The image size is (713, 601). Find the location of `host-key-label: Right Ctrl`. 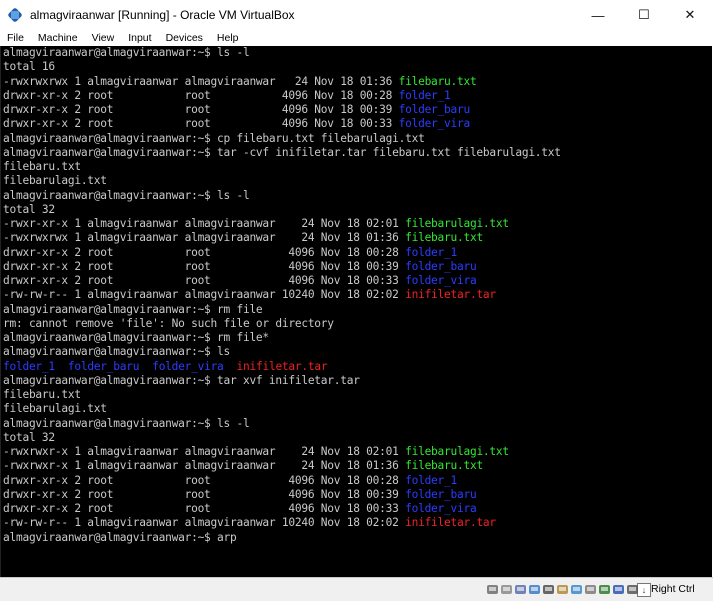

host-key-label: Right Ctrl is located at coordinates (673, 589).